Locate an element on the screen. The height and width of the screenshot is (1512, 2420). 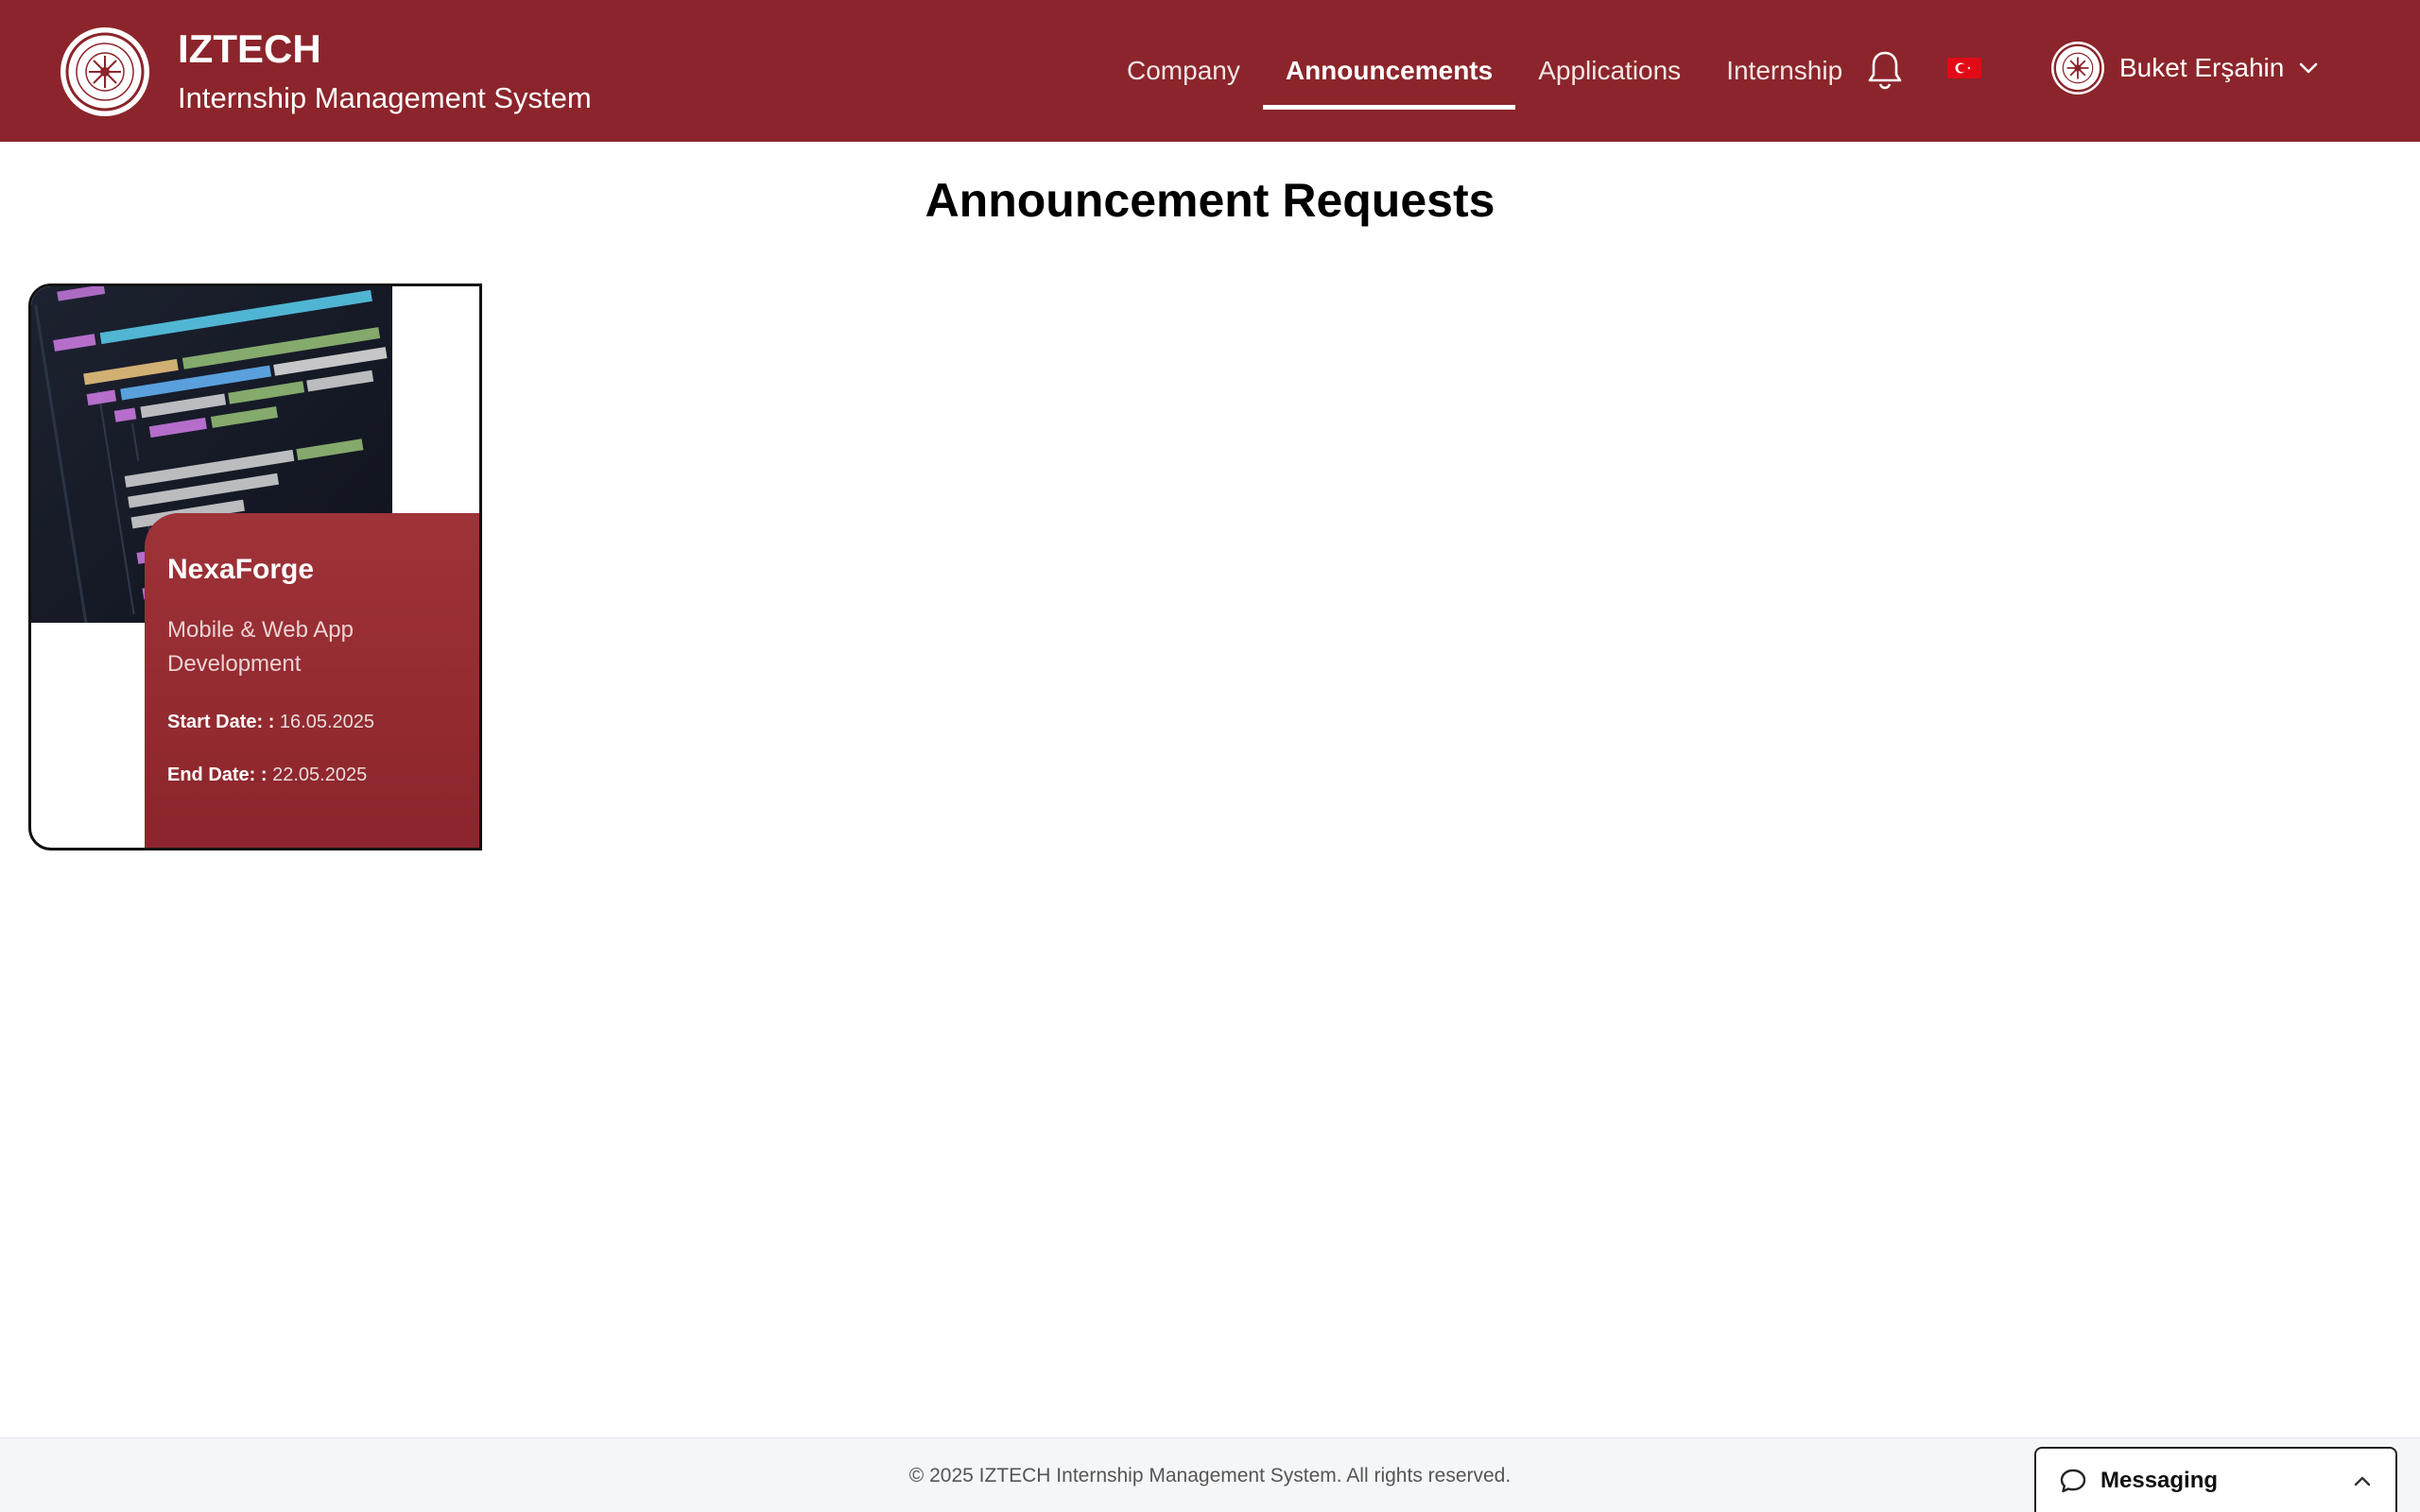
app-title: IZTECH is located at coordinates (249, 48).